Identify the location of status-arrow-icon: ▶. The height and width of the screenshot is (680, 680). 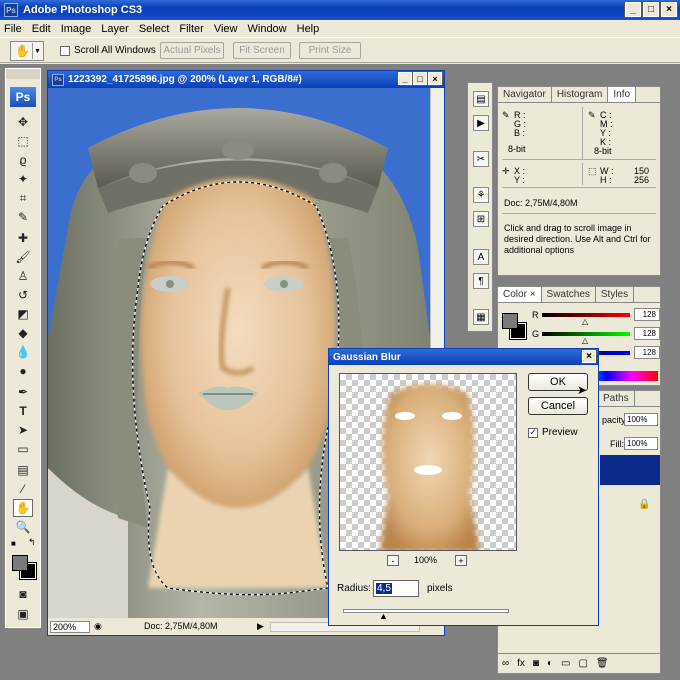
(260, 626).